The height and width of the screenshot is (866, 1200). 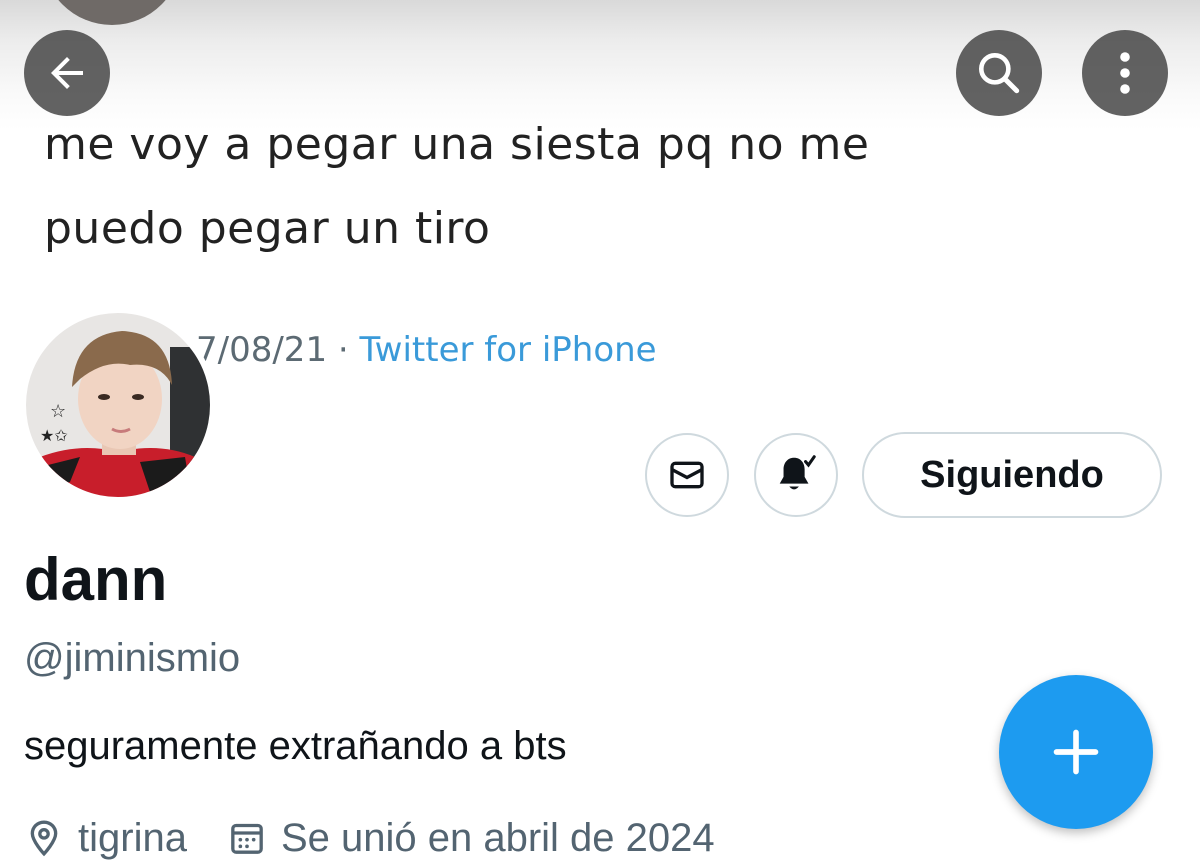 I want to click on joined-text: Se unió en abril de 2024, so click(x=497, y=837).